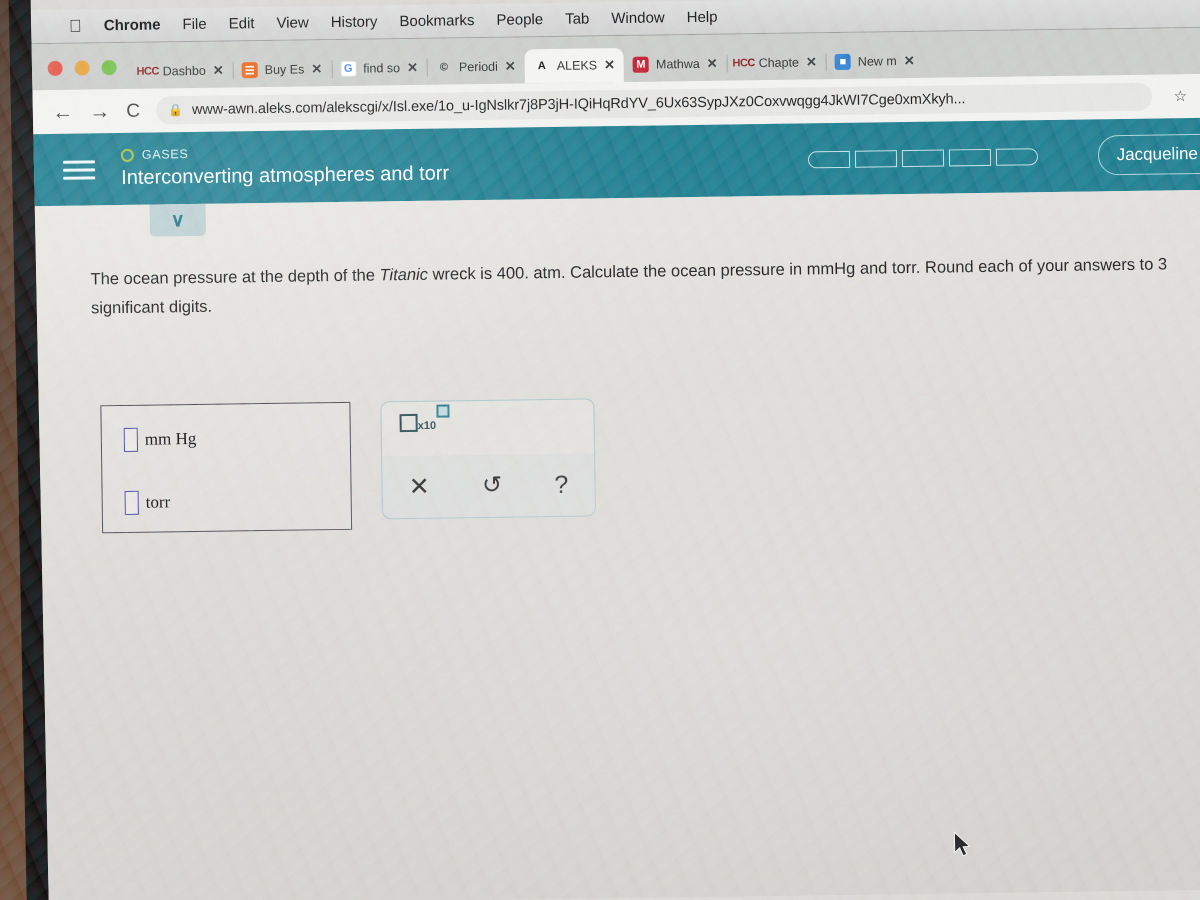 This screenshot has width=1200, height=900. Describe the element at coordinates (175, 110) in the screenshot. I see `lock-icon: 🔒` at that location.